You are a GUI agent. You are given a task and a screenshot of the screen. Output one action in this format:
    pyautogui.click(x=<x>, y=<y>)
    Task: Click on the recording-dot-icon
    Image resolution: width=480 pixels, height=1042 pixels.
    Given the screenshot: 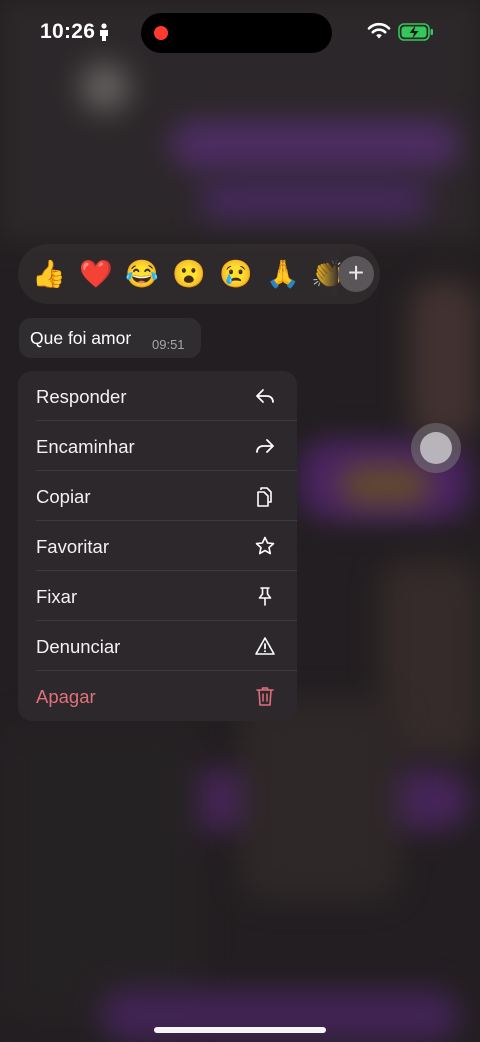 What is the action you would take?
    pyautogui.click(x=161, y=33)
    